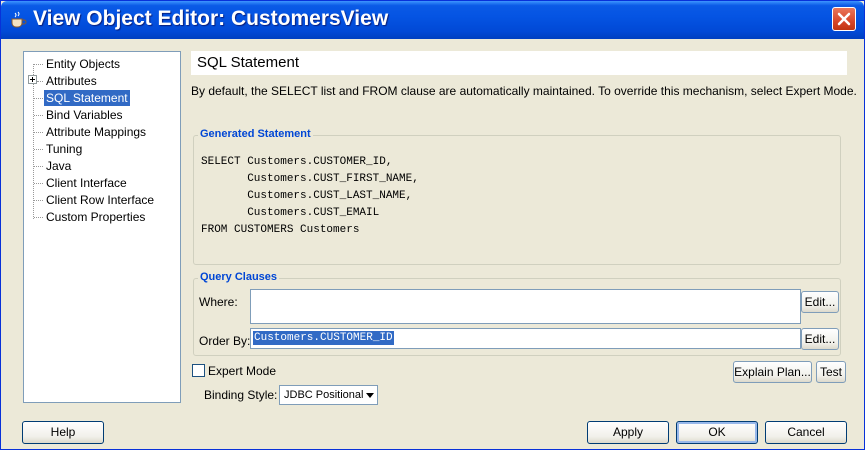 This screenshot has width=865, height=450. Describe the element at coordinates (87, 98) in the screenshot. I see `tree-item-sql-statement: SQL Statement` at that location.